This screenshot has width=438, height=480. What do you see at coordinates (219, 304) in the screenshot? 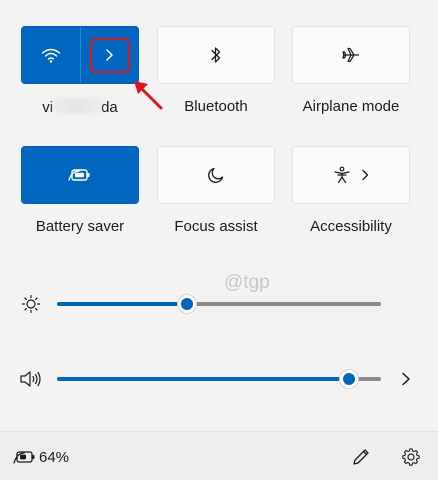
I see `brightness-slider` at bounding box center [219, 304].